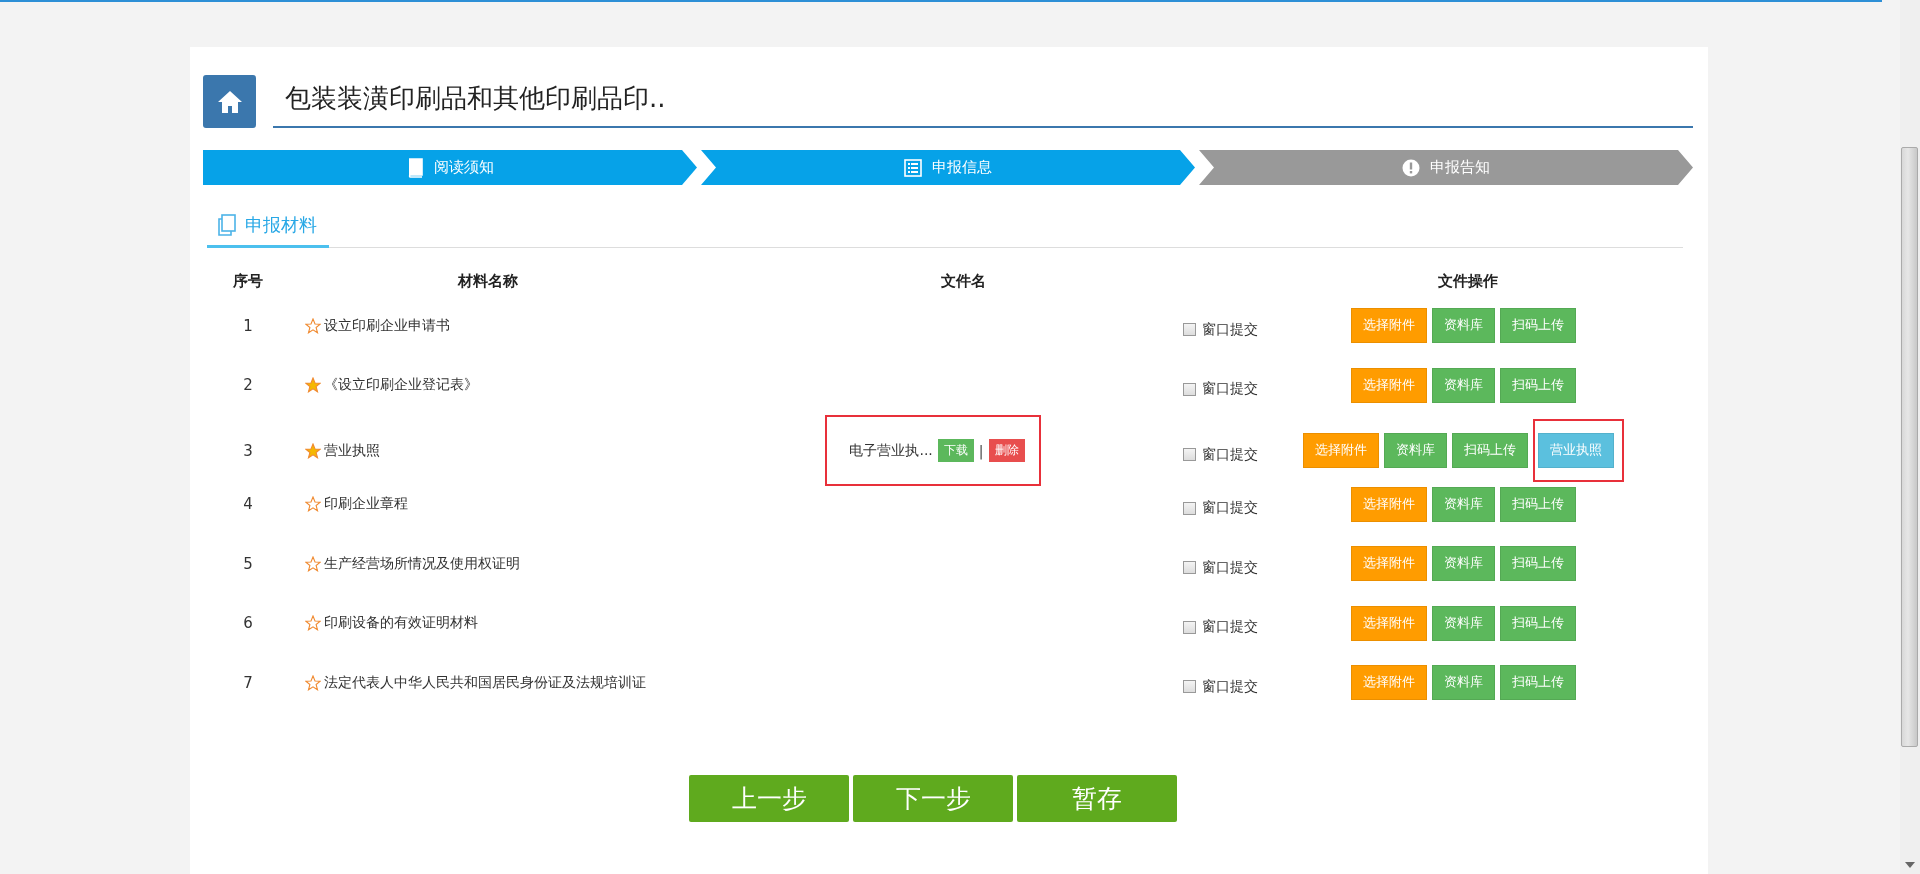 The height and width of the screenshot is (874, 1920). Describe the element at coordinates (487, 281) in the screenshot. I see `column-header: 材料名称` at that location.